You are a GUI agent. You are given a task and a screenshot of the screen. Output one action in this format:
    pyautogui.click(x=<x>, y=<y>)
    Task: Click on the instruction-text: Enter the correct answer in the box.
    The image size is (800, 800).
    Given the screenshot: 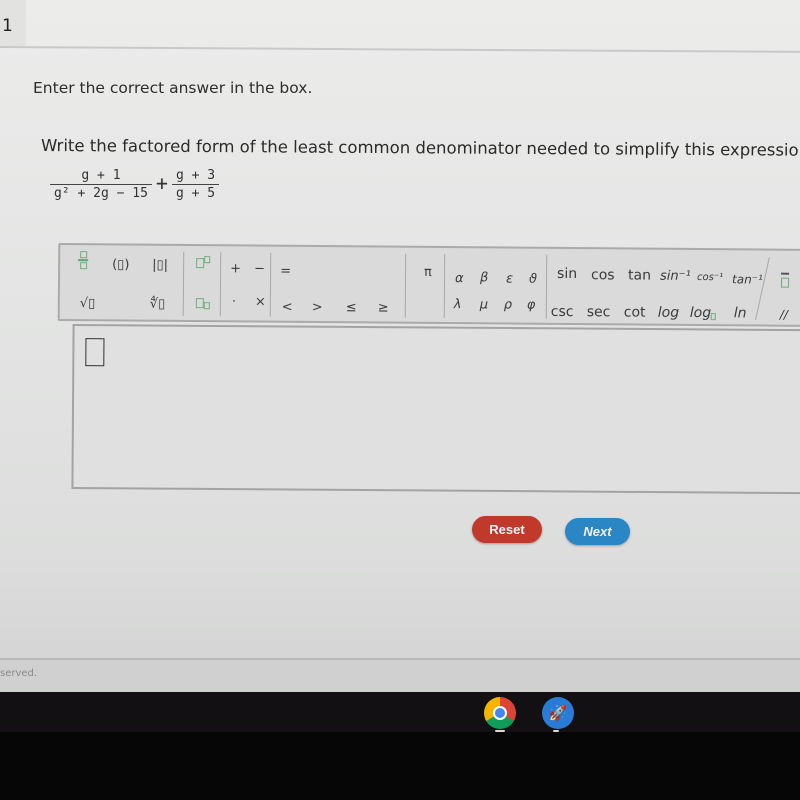 What is the action you would take?
    pyautogui.click(x=173, y=88)
    